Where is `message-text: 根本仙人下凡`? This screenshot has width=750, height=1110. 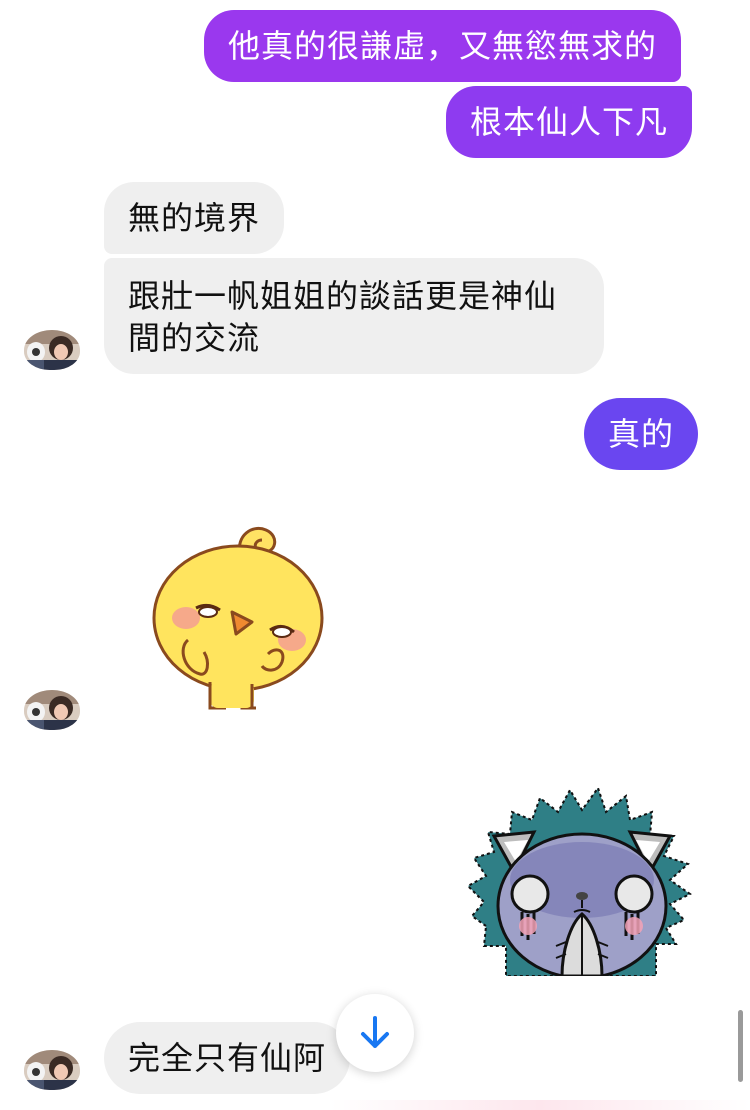 message-text: 根本仙人下凡 is located at coordinates (569, 122).